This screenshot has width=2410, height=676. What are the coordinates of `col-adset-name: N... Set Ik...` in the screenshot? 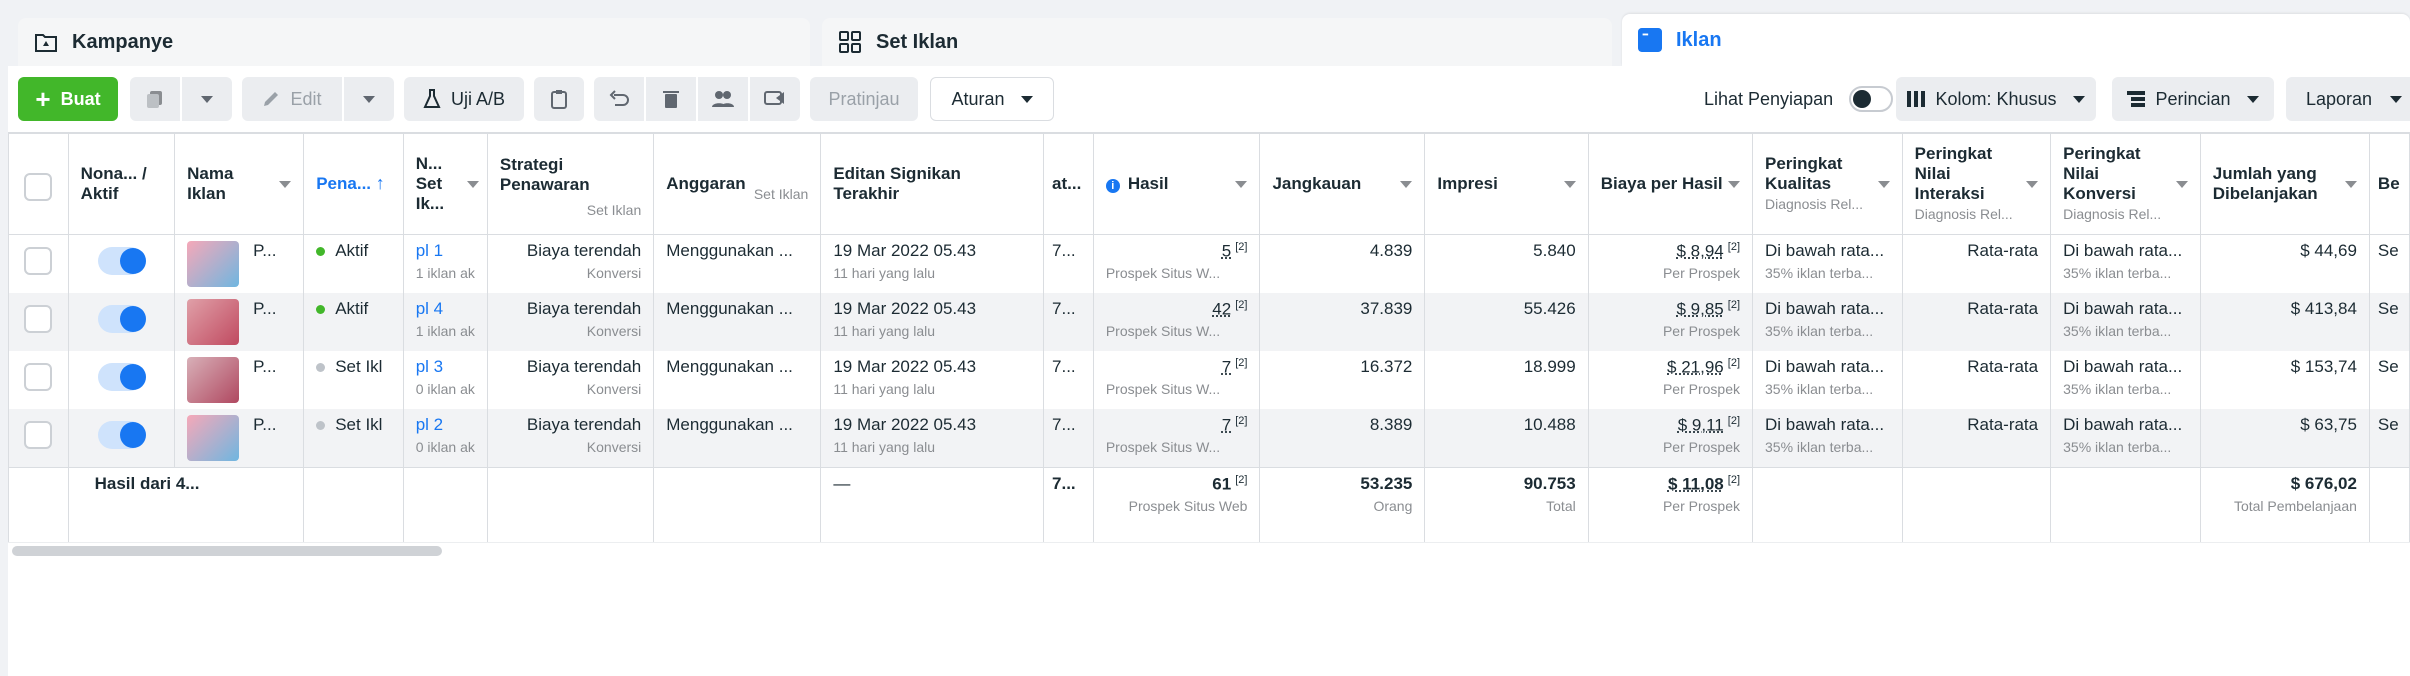 It's located at (445, 183).